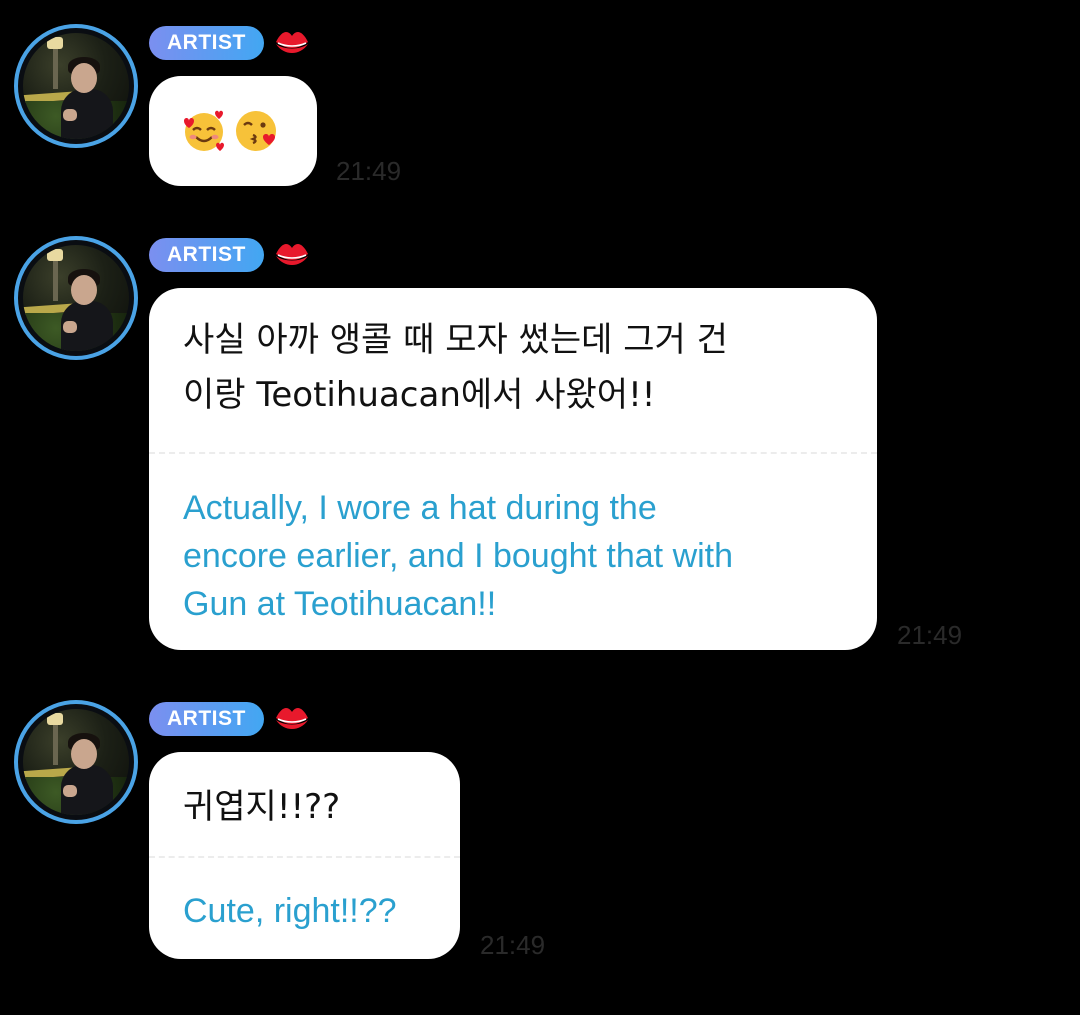 The width and height of the screenshot is (1080, 1015). I want to click on translation-text-line: Actually, I wore a hat during the, so click(420, 508).